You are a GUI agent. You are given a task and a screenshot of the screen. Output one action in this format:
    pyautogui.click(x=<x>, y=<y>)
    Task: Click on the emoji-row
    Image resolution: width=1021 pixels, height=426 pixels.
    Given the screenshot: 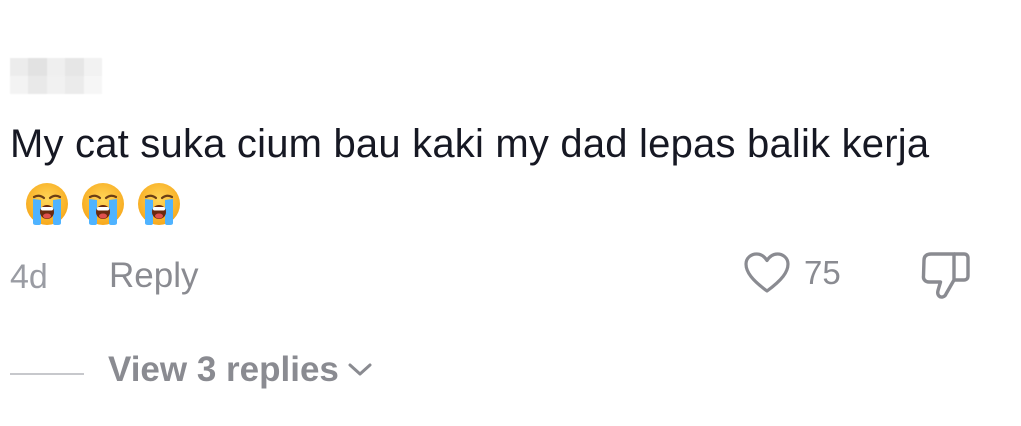 What is the action you would take?
    pyautogui.click(x=103, y=204)
    